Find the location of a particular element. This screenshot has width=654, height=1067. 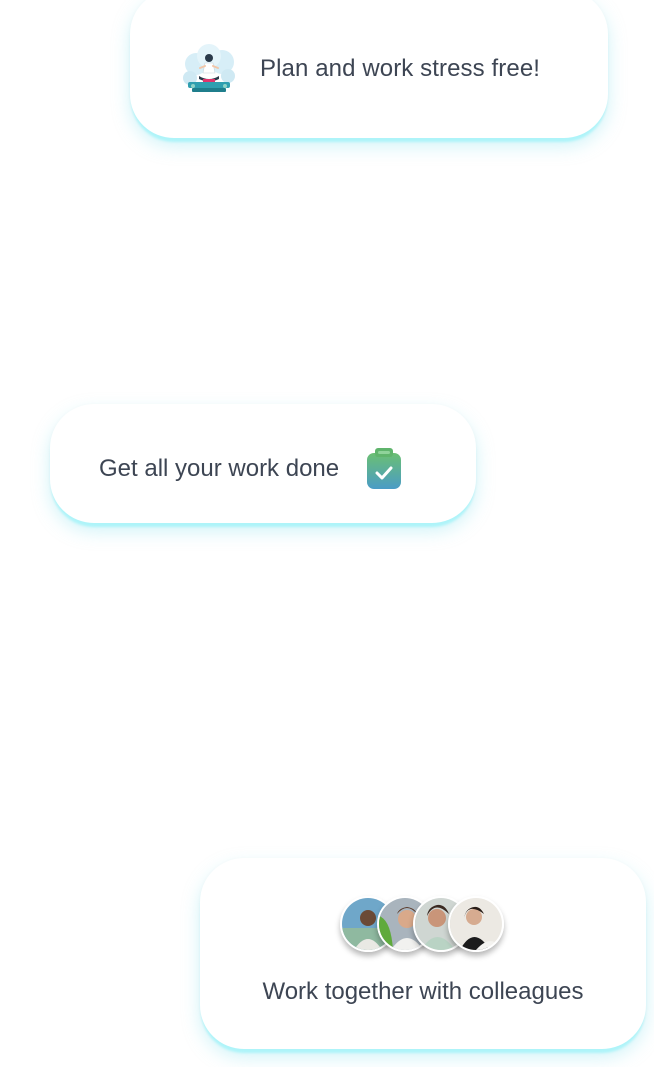

feature-card-work-done: Get all your work done is located at coordinates (263, 463).